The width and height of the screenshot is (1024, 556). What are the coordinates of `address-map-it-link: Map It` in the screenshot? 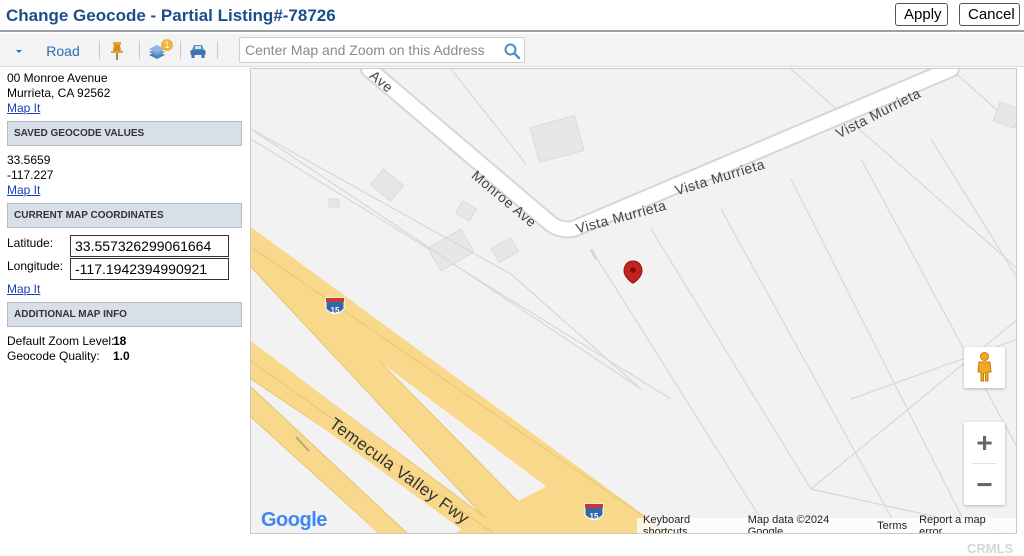 It's located at (23, 108).